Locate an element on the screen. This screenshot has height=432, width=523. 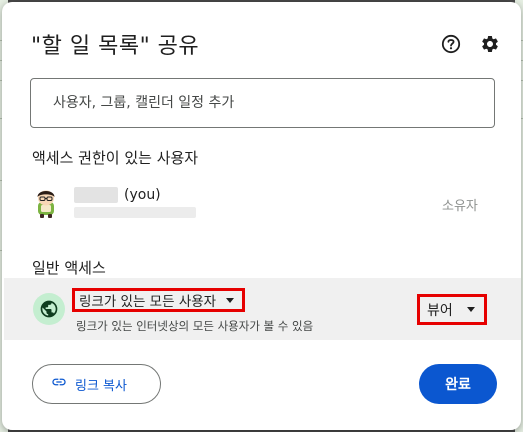
redacted-user-email is located at coordinates (135, 212).